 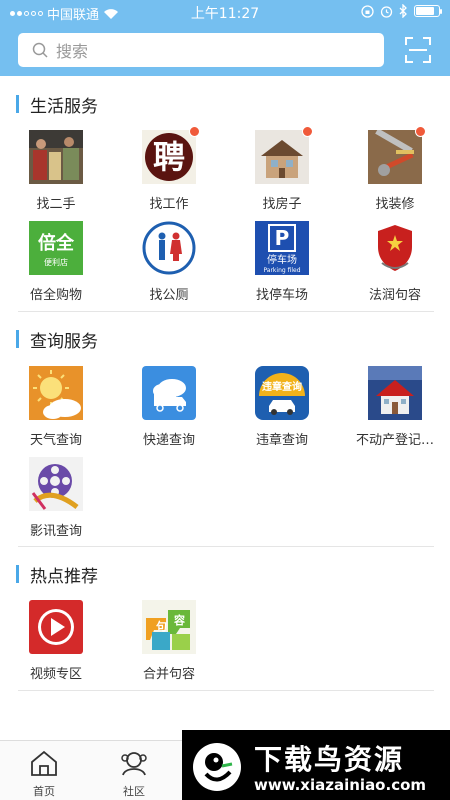 I want to click on search-icon, so click(x=40, y=50).